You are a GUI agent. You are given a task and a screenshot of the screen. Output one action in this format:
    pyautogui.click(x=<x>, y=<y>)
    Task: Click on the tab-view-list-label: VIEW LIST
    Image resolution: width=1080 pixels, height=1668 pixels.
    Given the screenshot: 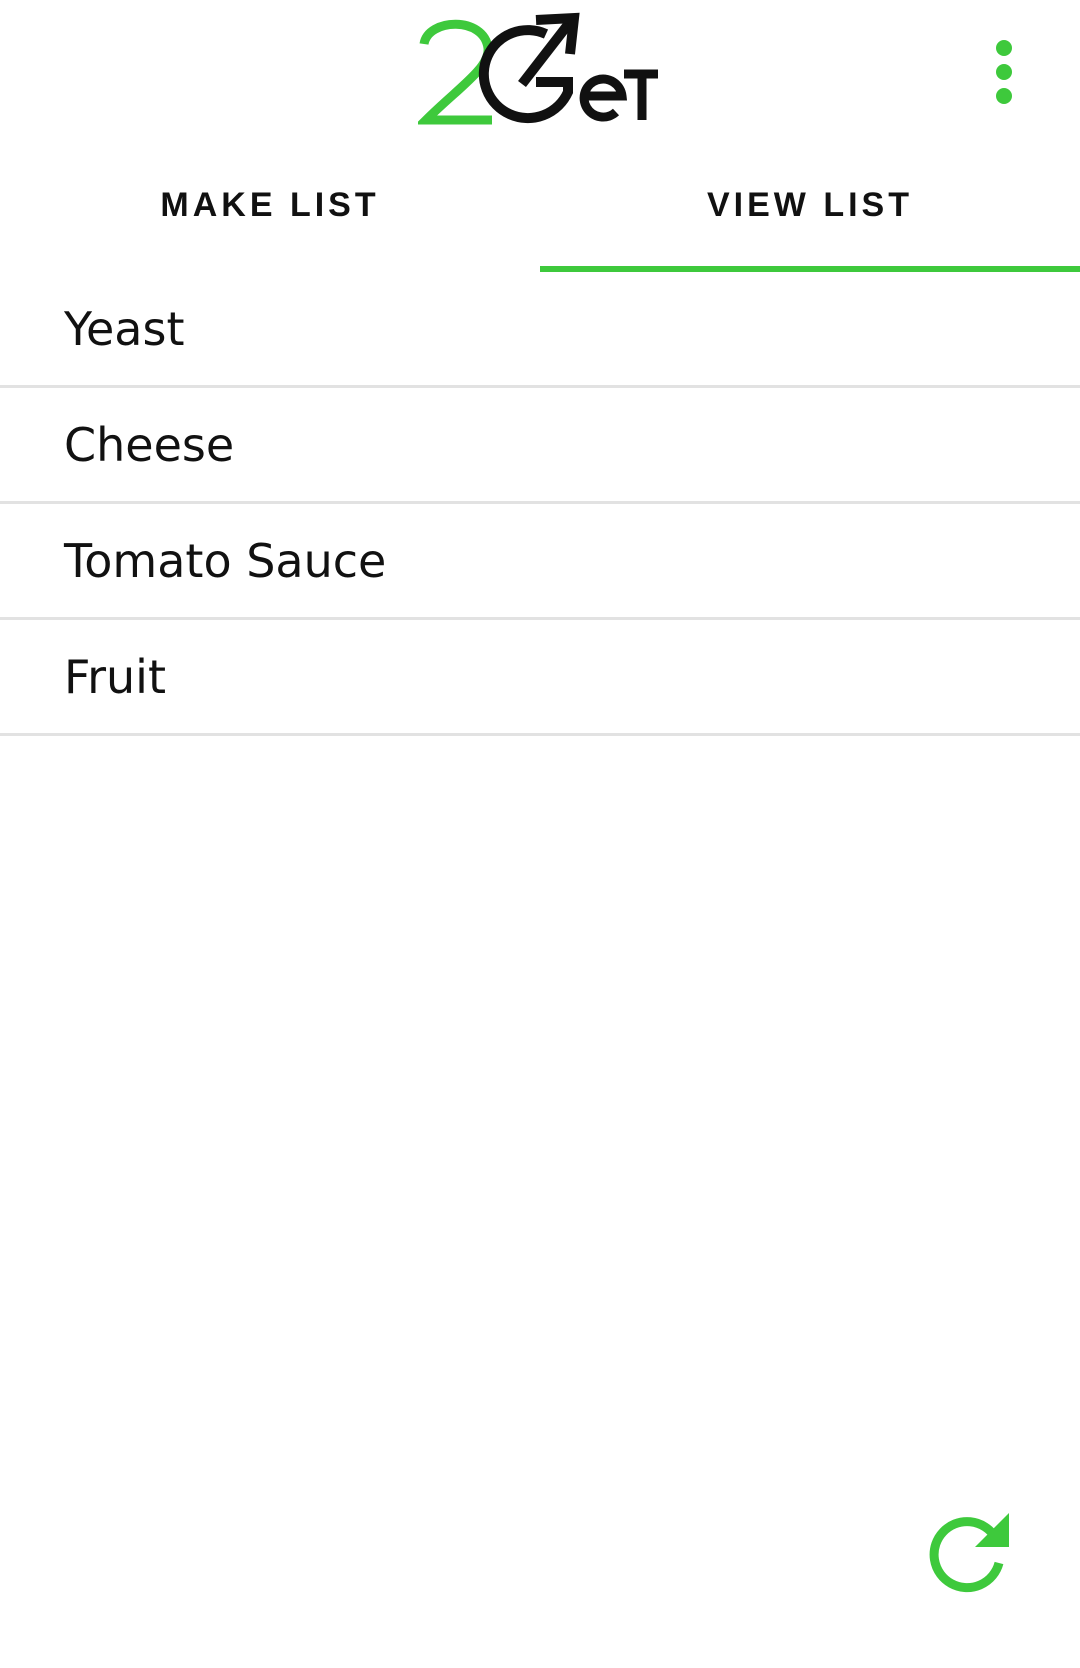 What is the action you would take?
    pyautogui.click(x=810, y=204)
    